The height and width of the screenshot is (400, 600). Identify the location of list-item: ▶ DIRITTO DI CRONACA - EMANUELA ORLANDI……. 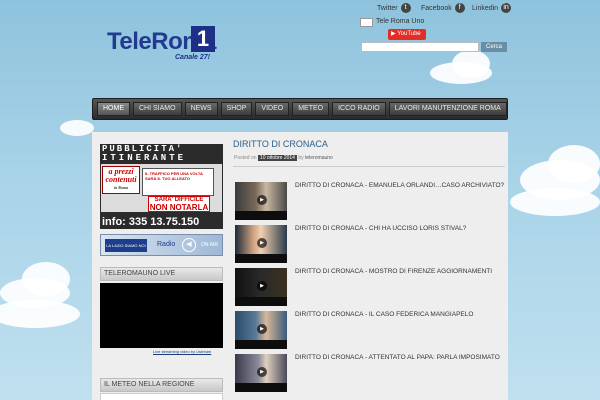
(369, 201).